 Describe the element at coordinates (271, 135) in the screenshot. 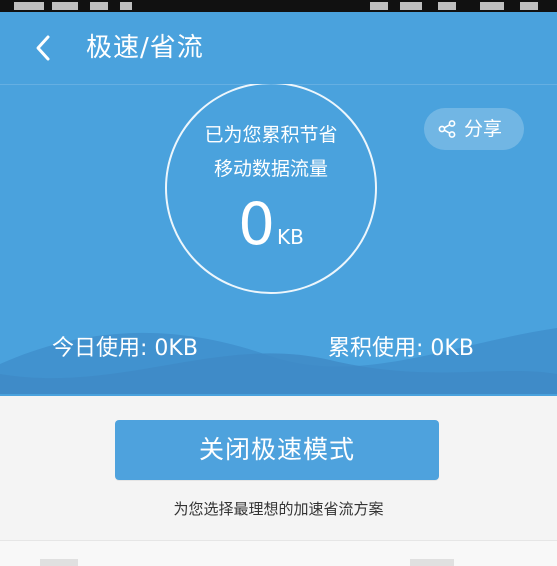

I see `saved-label-line1: 已为您累积节省` at that location.